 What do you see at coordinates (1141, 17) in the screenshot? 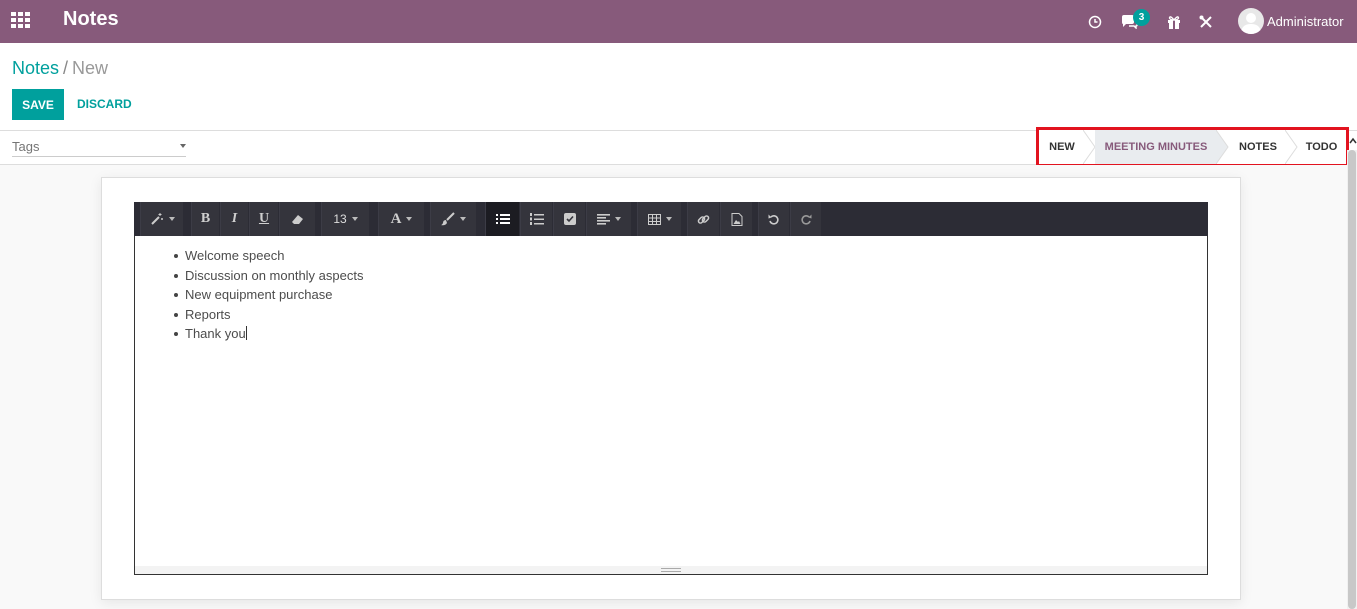
I see `messages-badge: 3` at bounding box center [1141, 17].